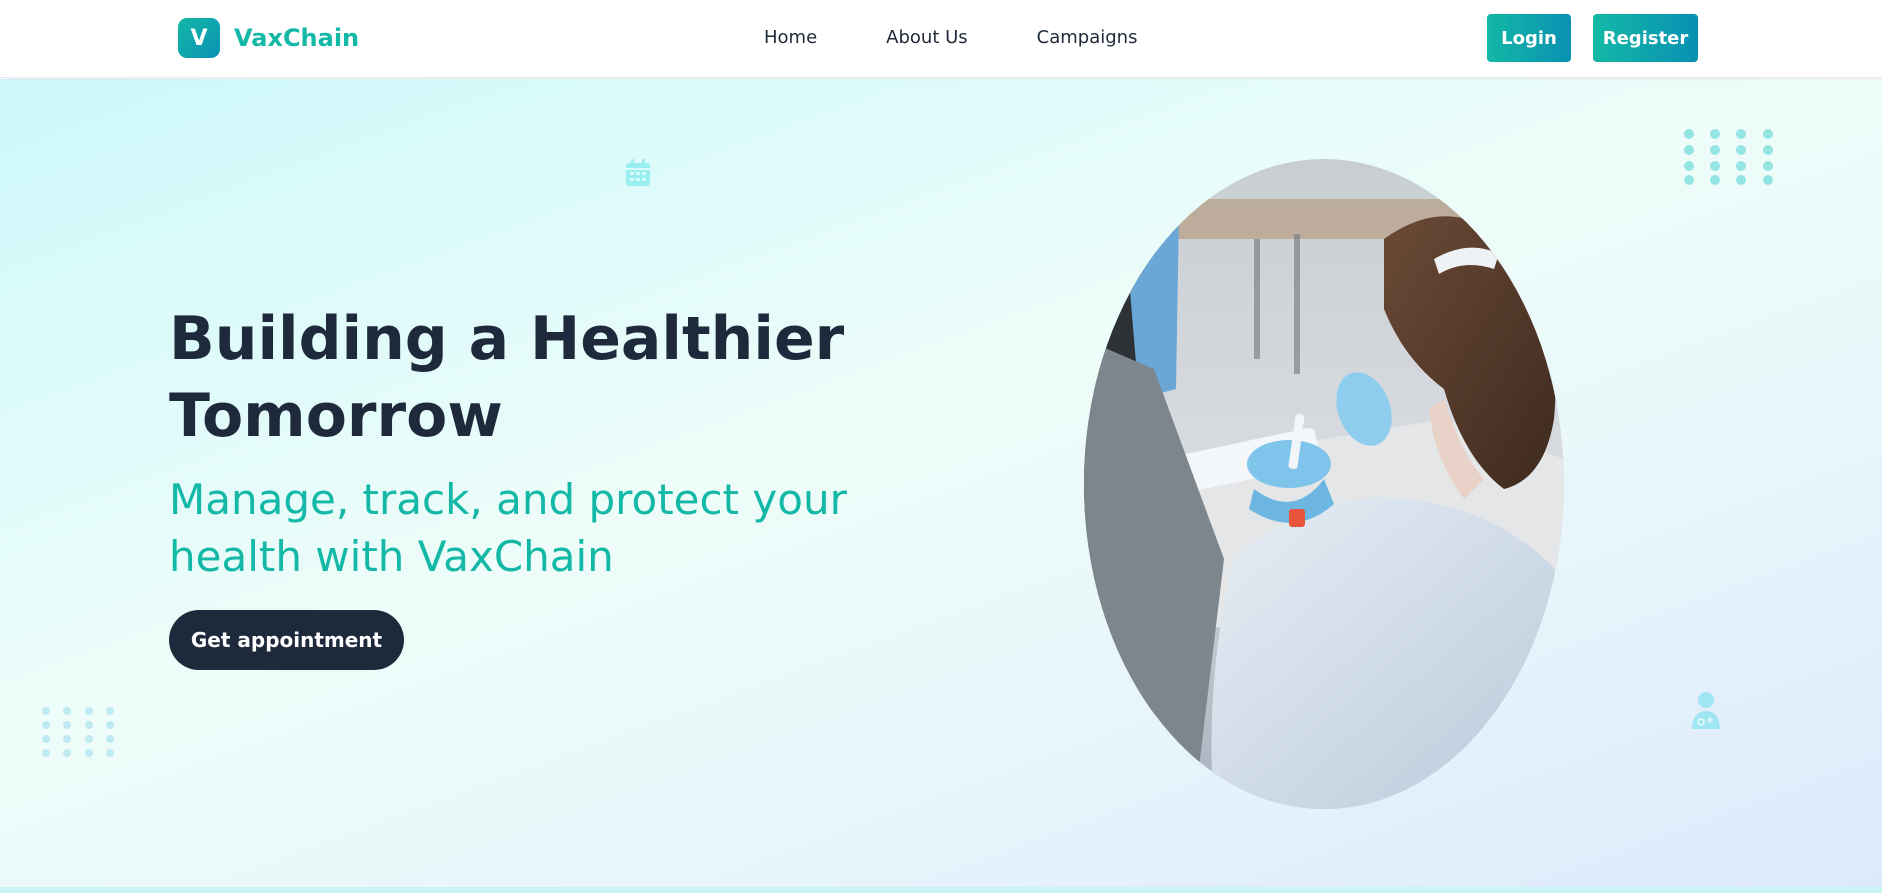 This screenshot has width=1882, height=893. Describe the element at coordinates (286, 640) in the screenshot. I see `get-appointment-button: Get appointment` at that location.